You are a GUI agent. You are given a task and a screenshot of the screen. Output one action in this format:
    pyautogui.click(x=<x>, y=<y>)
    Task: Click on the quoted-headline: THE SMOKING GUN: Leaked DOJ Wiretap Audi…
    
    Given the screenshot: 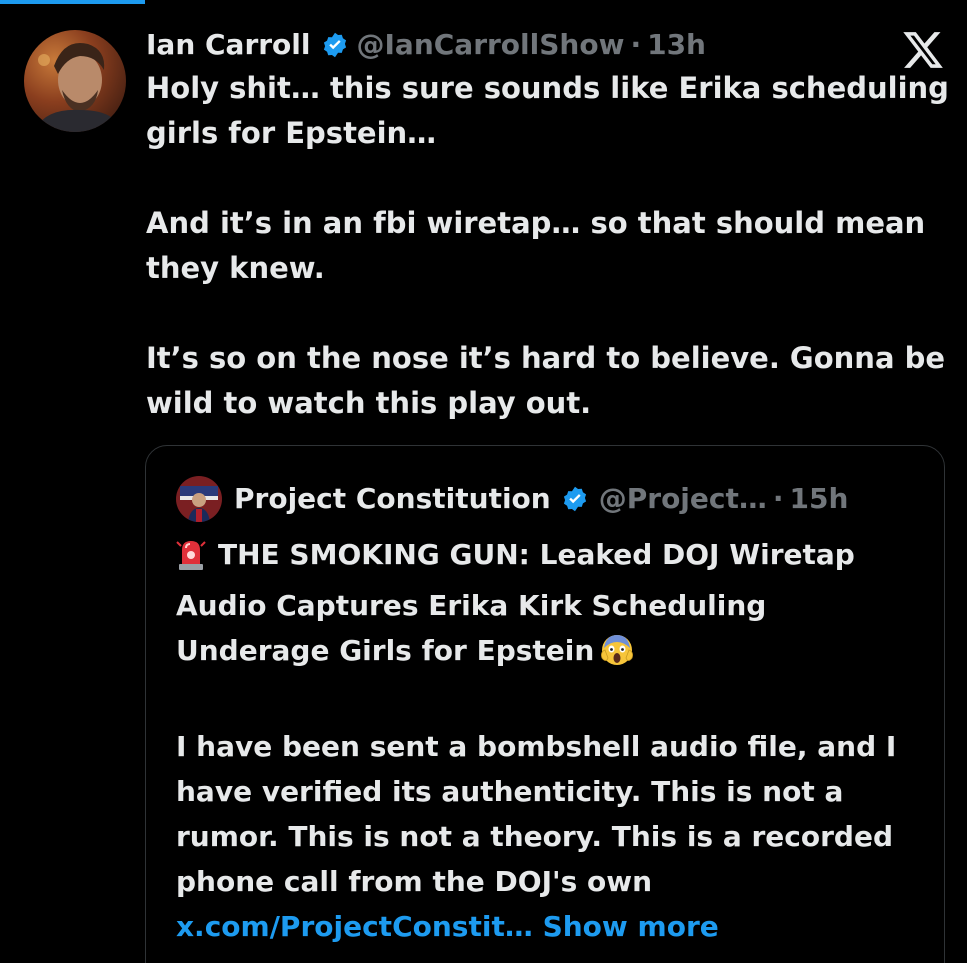 What is the action you would take?
    pyautogui.click(x=551, y=605)
    